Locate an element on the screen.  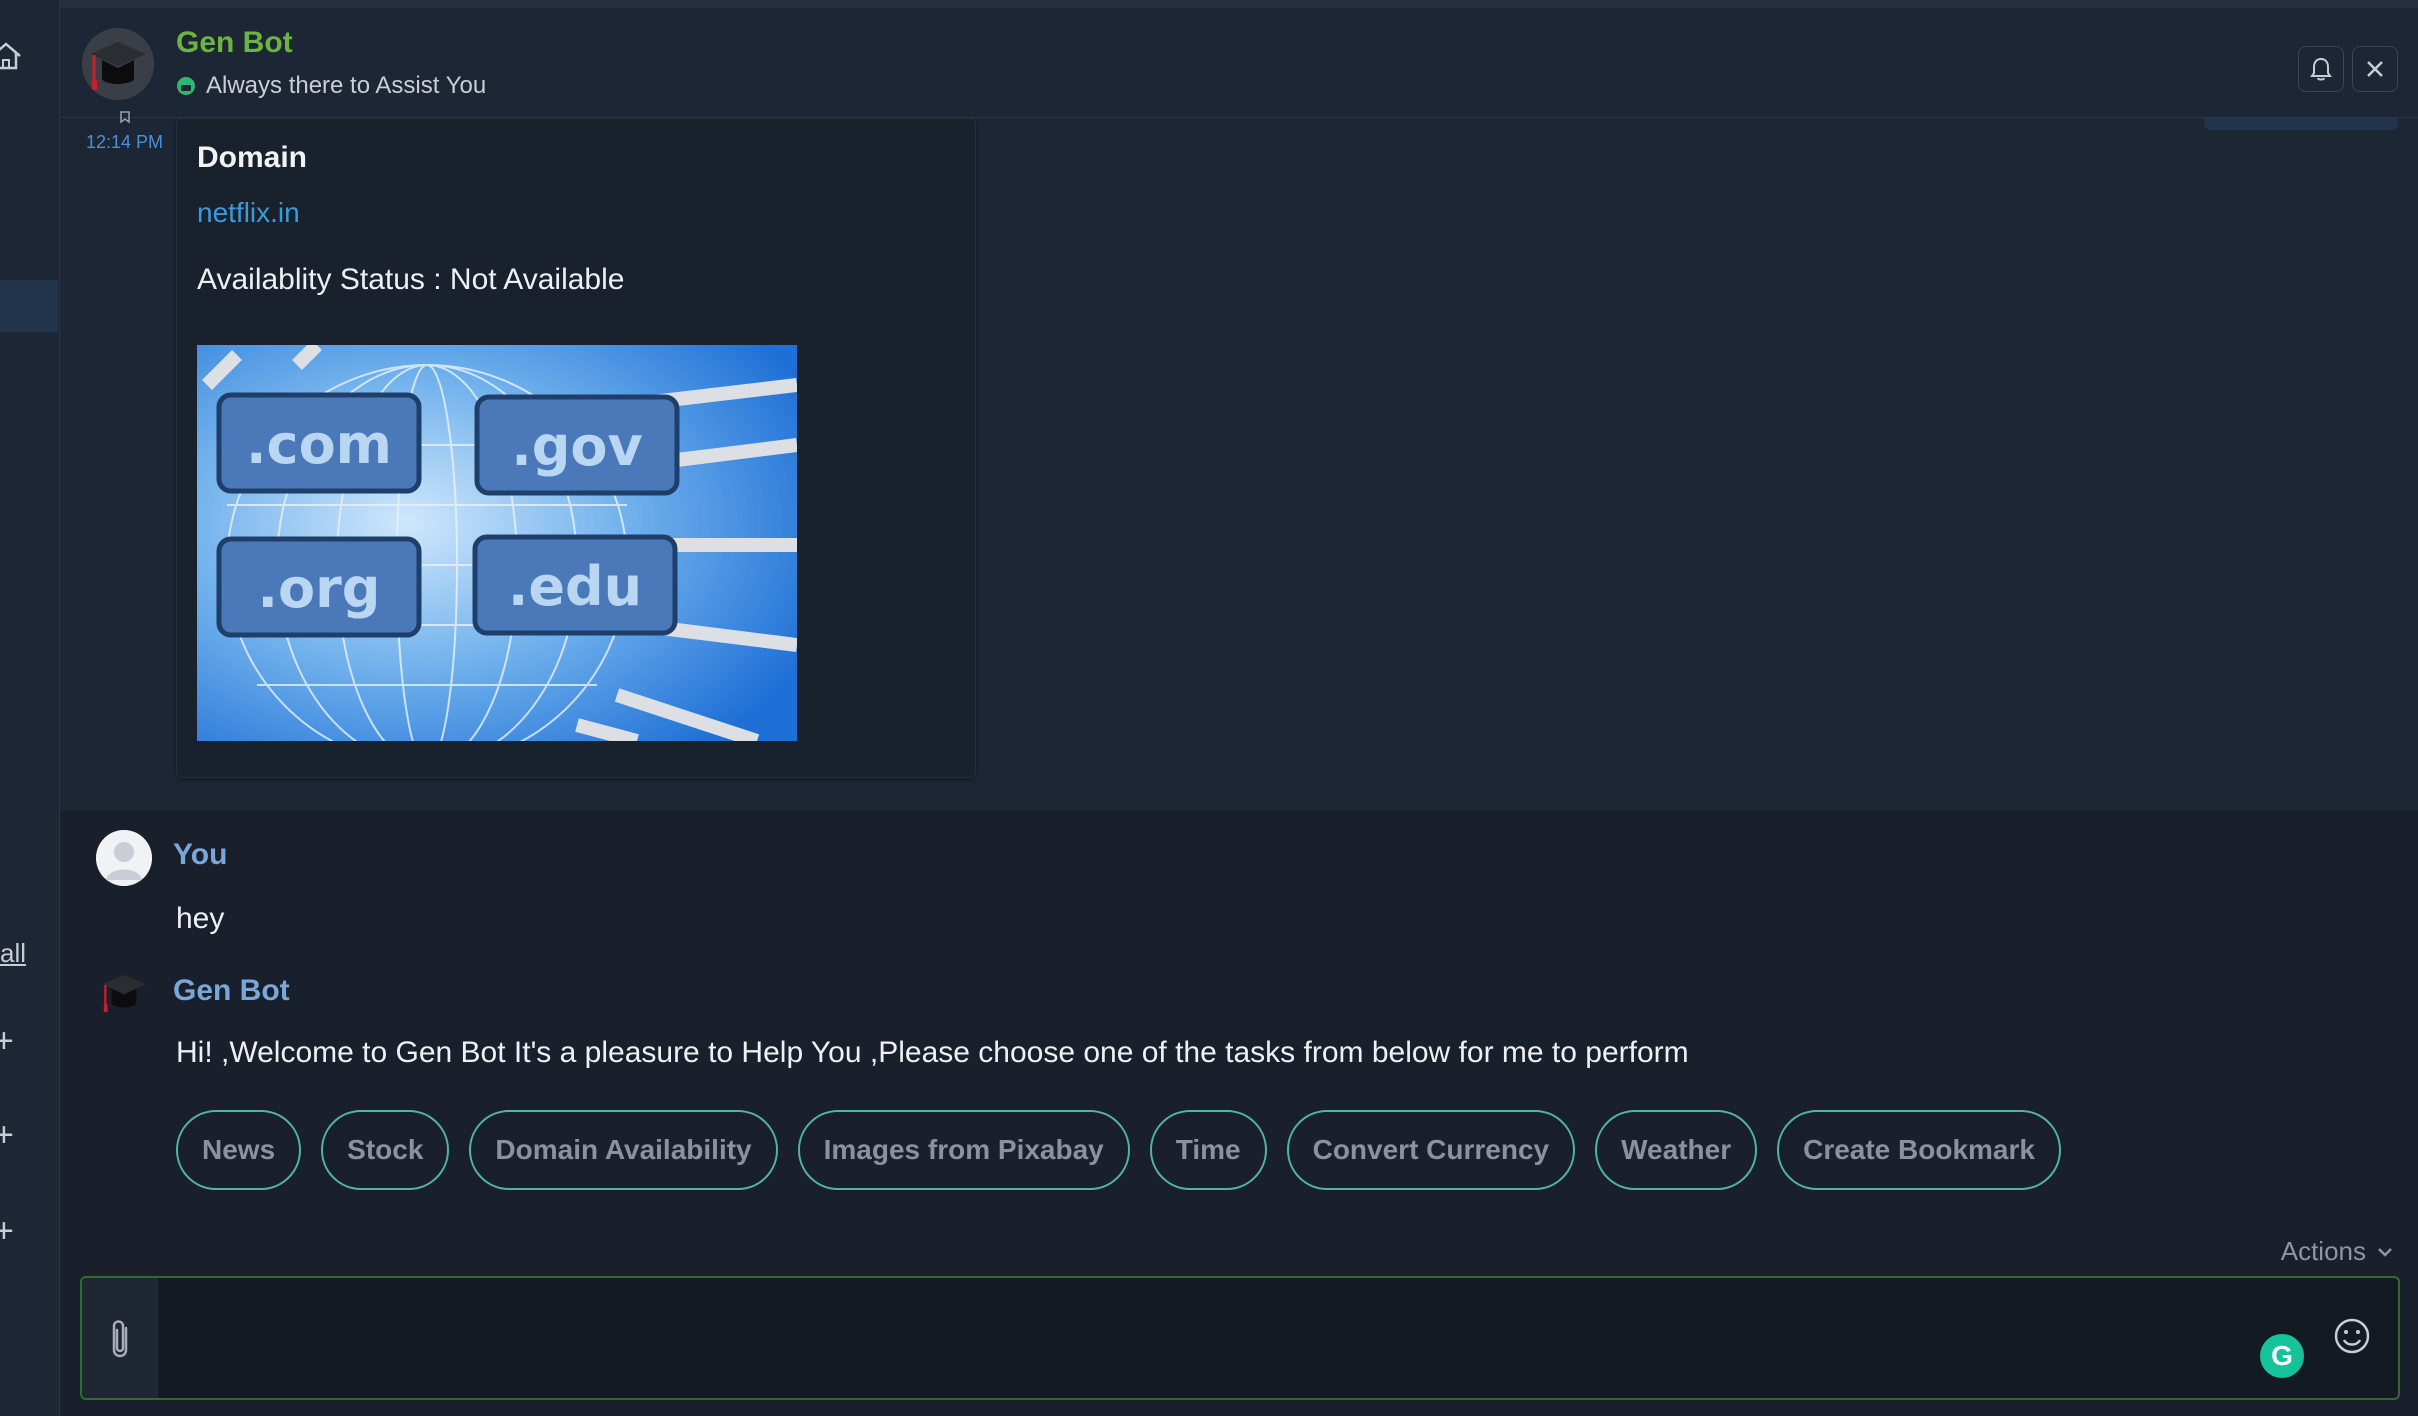
quick-reply-time: Time is located at coordinates (1208, 1150).